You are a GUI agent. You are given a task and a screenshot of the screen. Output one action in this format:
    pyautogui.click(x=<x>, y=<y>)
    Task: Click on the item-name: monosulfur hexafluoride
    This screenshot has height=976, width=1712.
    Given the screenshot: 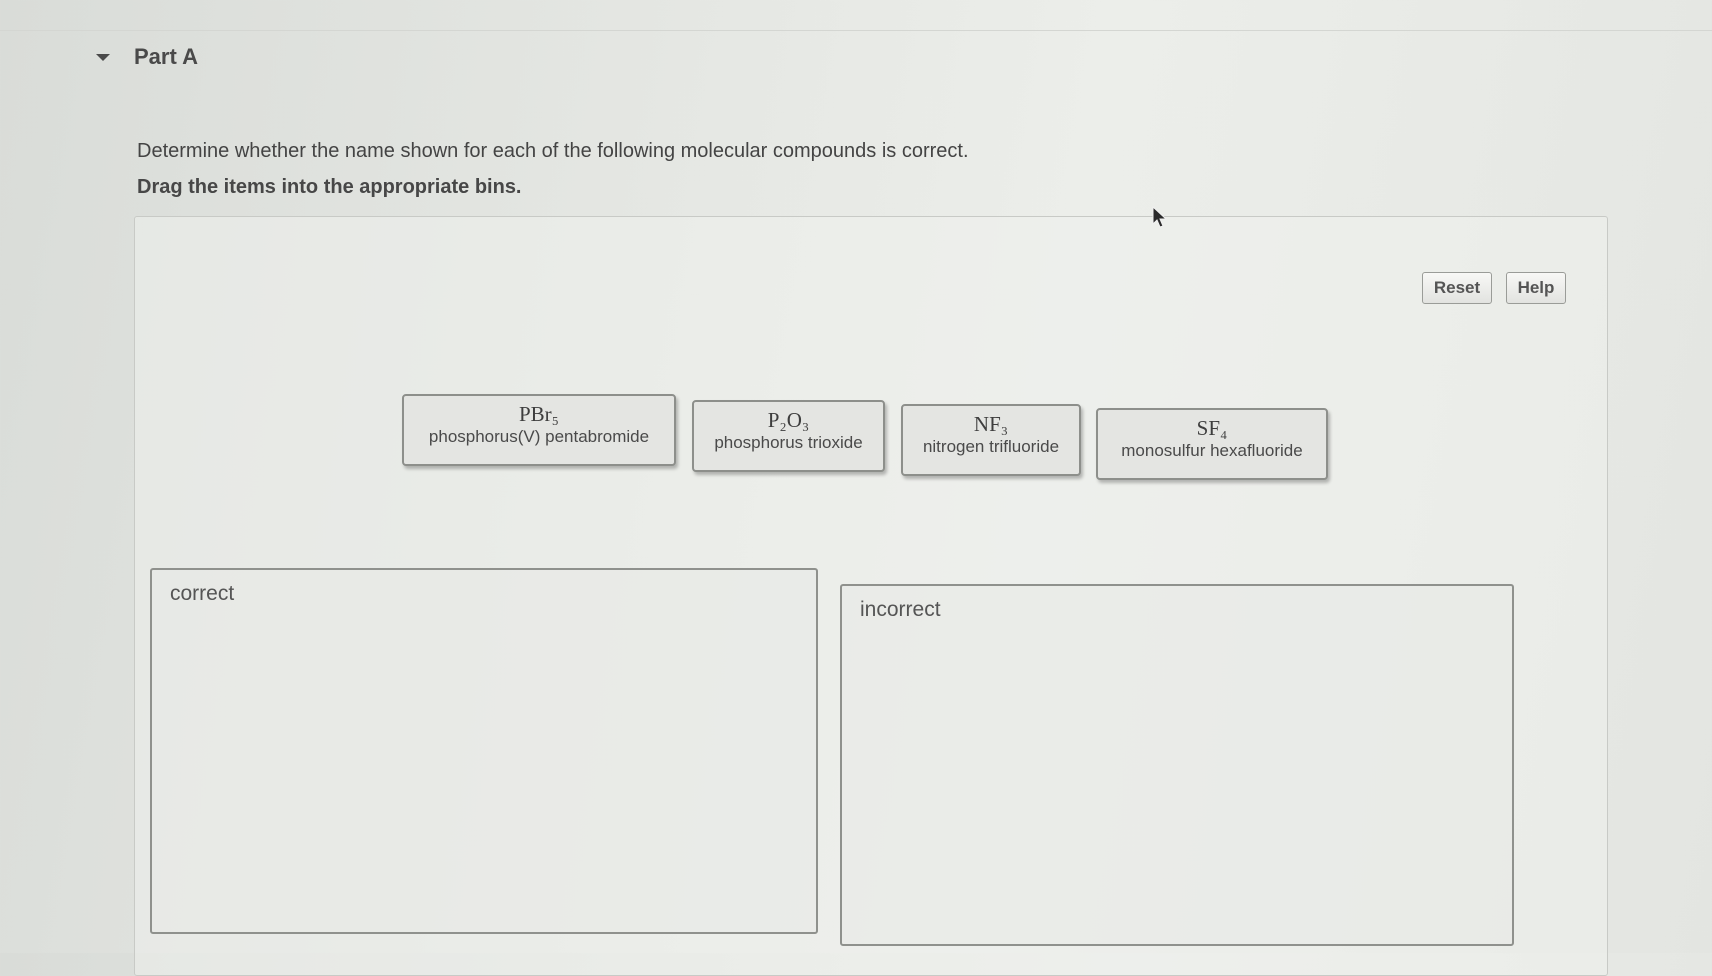 What is the action you would take?
    pyautogui.click(x=1212, y=450)
    